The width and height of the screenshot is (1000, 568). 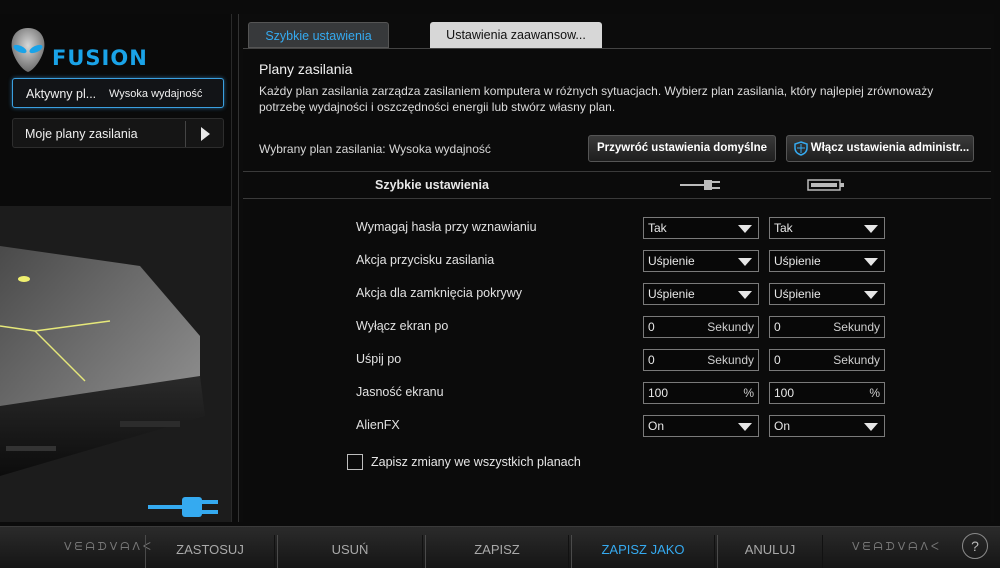 I want to click on setting-label: Uśpij po, so click(x=379, y=359).